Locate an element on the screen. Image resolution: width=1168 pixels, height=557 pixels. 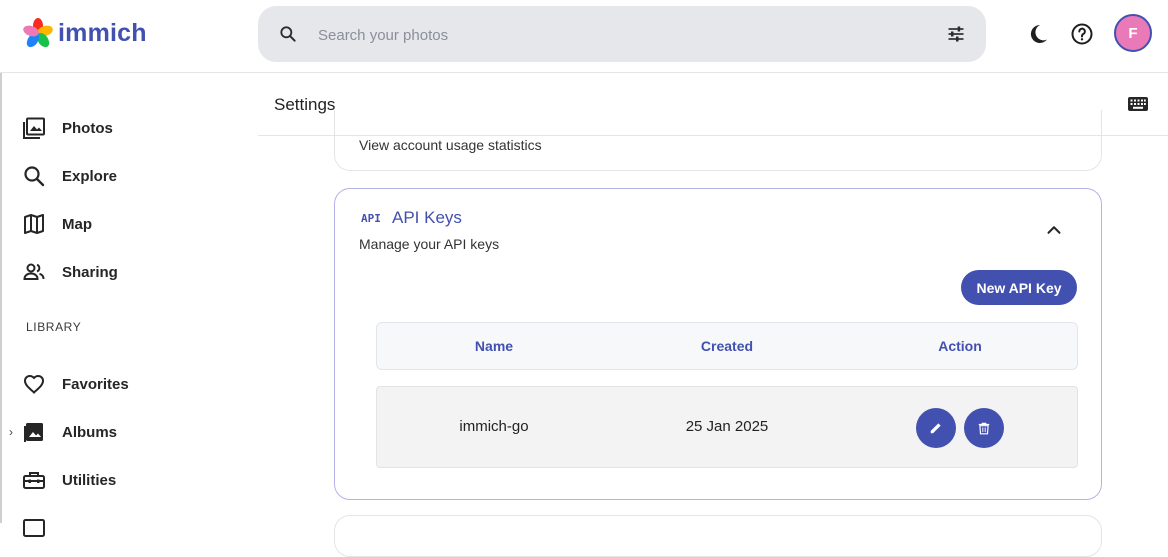
page-title: Settings is located at coordinates (305, 104).